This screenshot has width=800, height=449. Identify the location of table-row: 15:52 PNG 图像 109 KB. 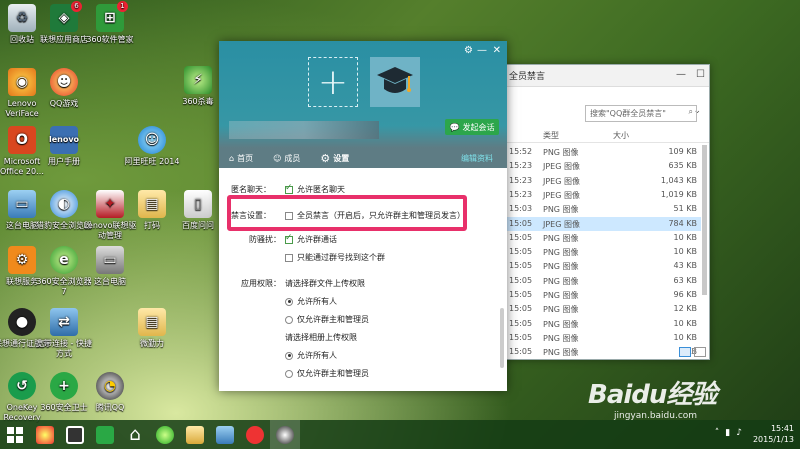
(601, 152).